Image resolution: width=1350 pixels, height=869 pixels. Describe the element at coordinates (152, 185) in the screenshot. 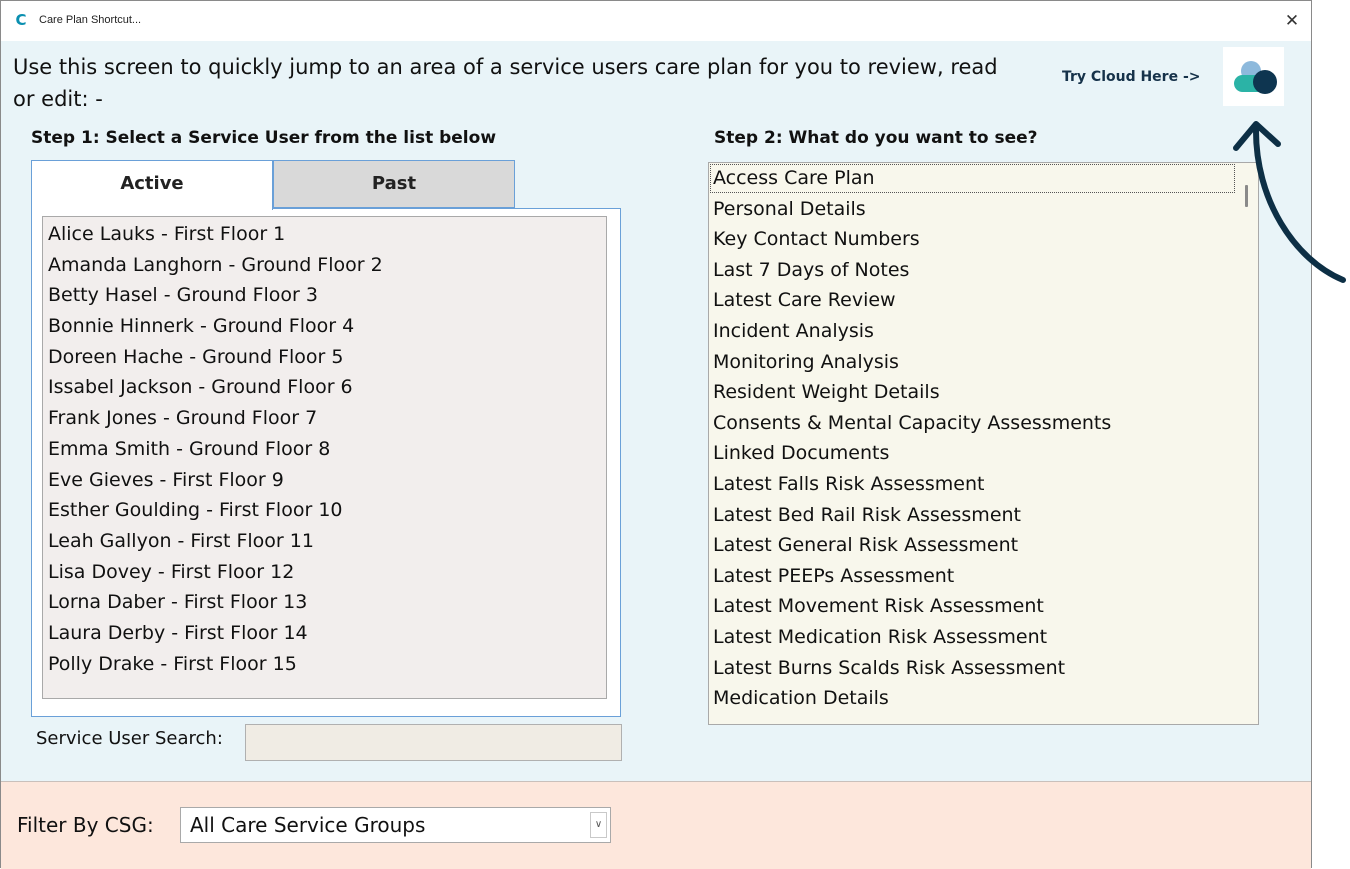

I see `tab-active: Active` at that location.